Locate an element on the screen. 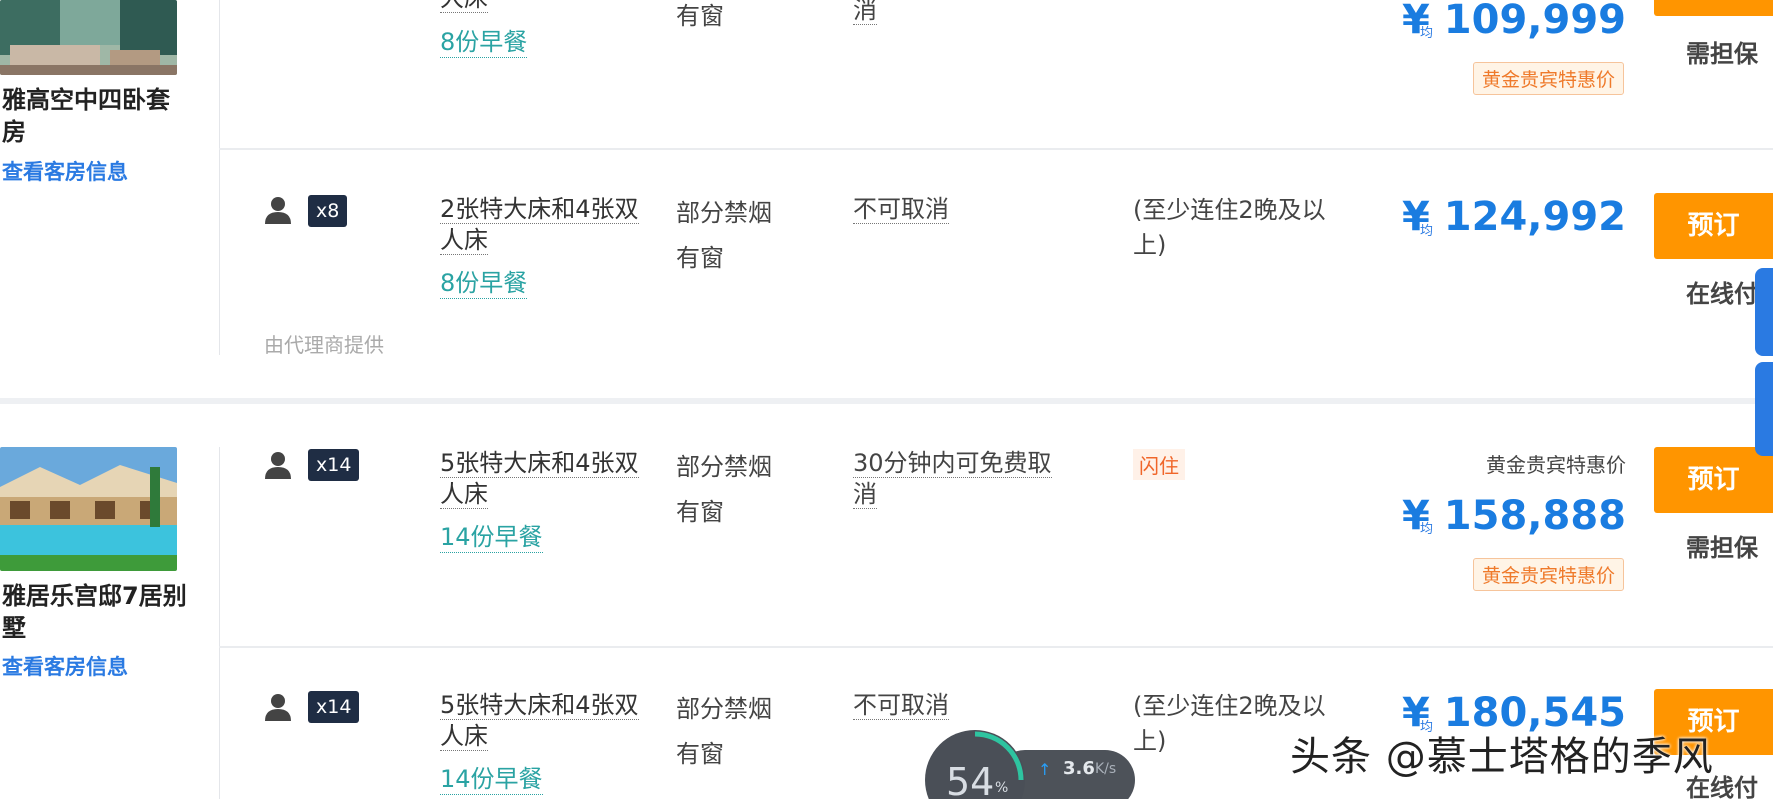 Image resolution: width=1773 pixels, height=804 pixels. stay-requirement: (至少连住2晚及以上) is located at coordinates (1229, 227).